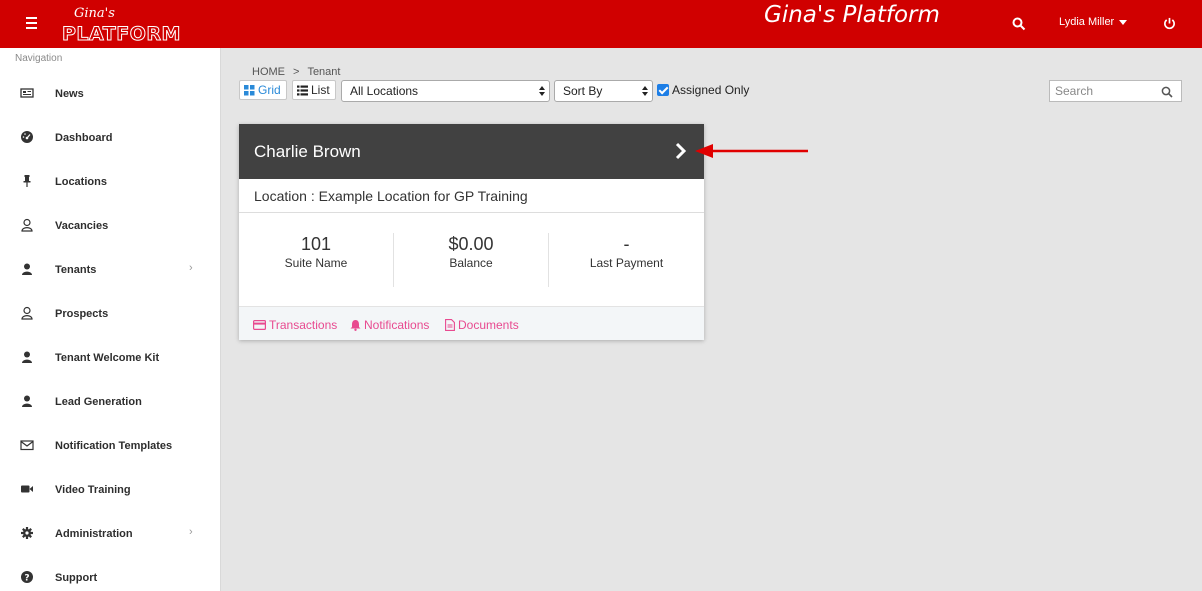 This screenshot has height=591, width=1202. I want to click on sidebar-item-lead-generation: Lead Generation, so click(110, 401).